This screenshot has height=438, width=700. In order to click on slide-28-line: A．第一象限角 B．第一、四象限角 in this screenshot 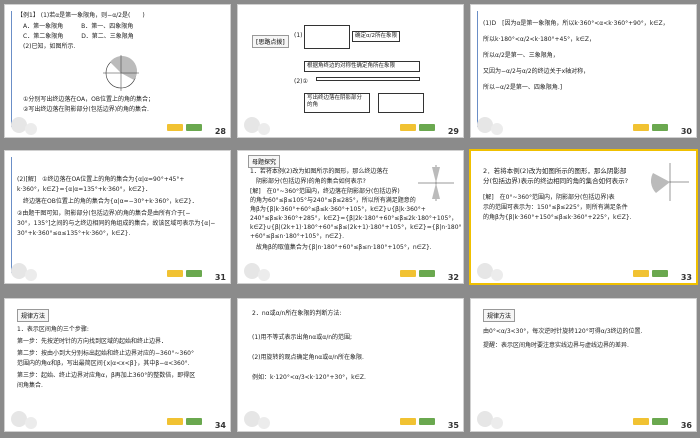, I will do `click(78, 26)`.